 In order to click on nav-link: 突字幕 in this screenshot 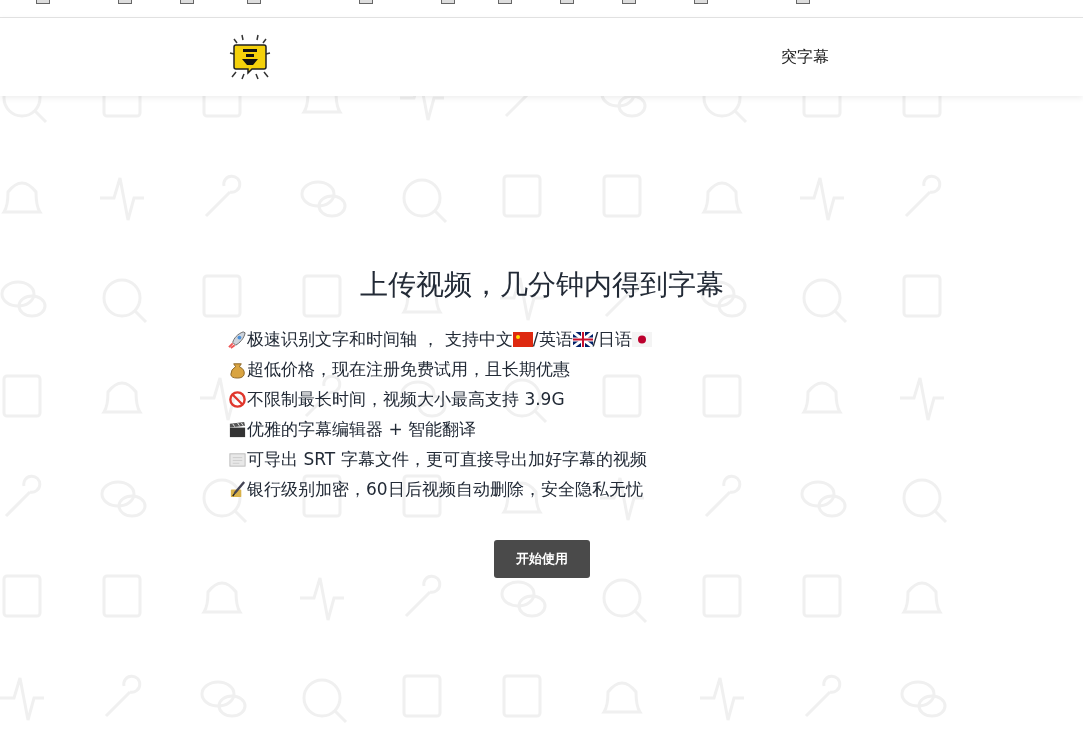, I will do `click(805, 57)`.